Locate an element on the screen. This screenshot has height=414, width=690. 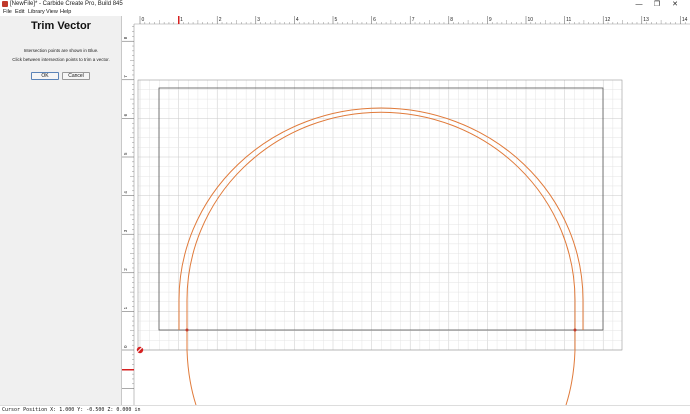
x-ruler-label: 1 is located at coordinates (181, 20).